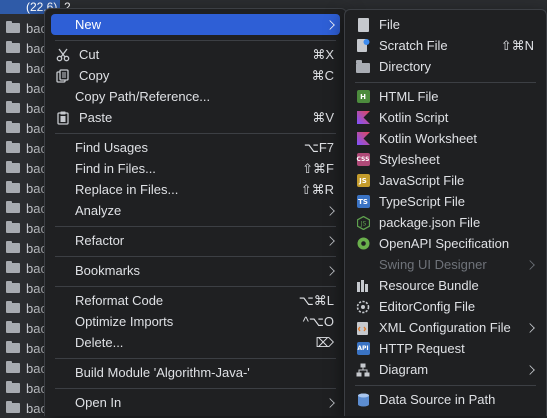  What do you see at coordinates (195, 321) in the screenshot?
I see `menu-item-optimize-imports: Optimize Imports ^⌥O` at bounding box center [195, 321].